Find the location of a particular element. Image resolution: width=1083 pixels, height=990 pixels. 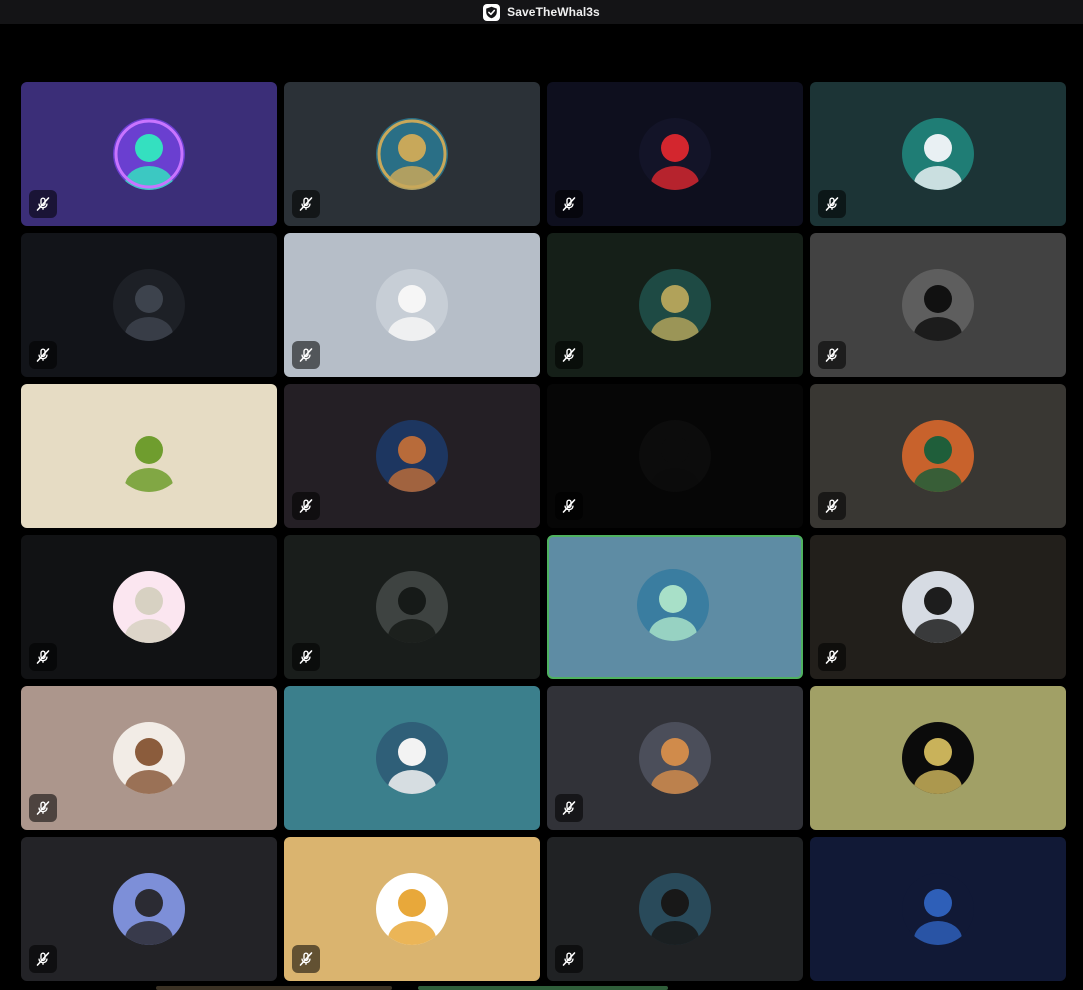

participant-tile-speaking is located at coordinates (675, 607).